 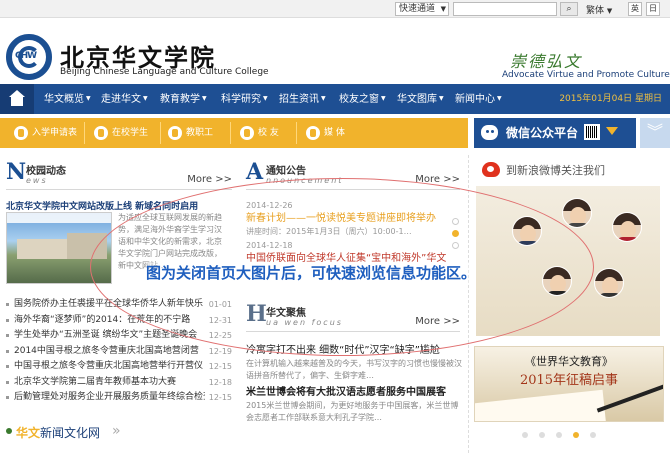 What do you see at coordinates (124, 99) in the screenshot?
I see `nav-item-about: 走进华文 ▼` at bounding box center [124, 99].